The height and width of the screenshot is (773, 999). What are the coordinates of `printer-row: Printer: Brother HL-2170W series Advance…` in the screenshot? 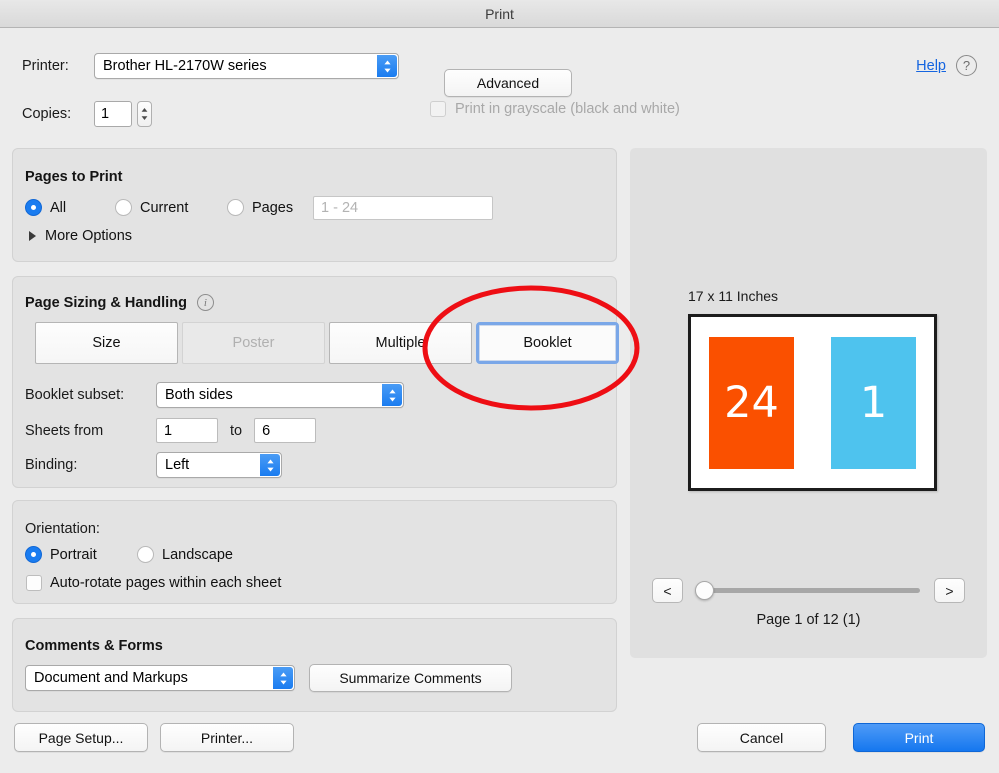 It's located at (297, 75).